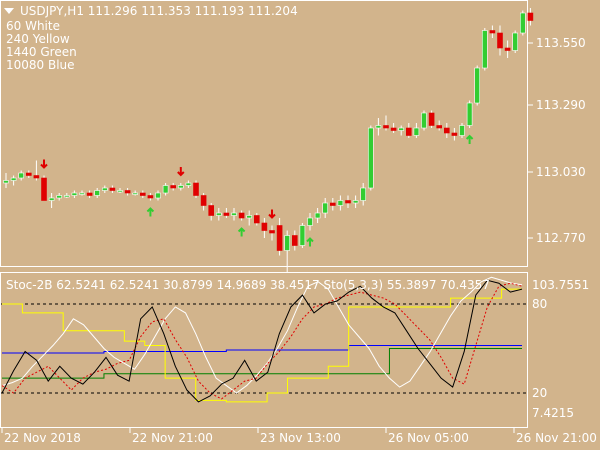 The height and width of the screenshot is (450, 600). Describe the element at coordinates (561, 105) in the screenshot. I see `price-tick: 113.290` at that location.